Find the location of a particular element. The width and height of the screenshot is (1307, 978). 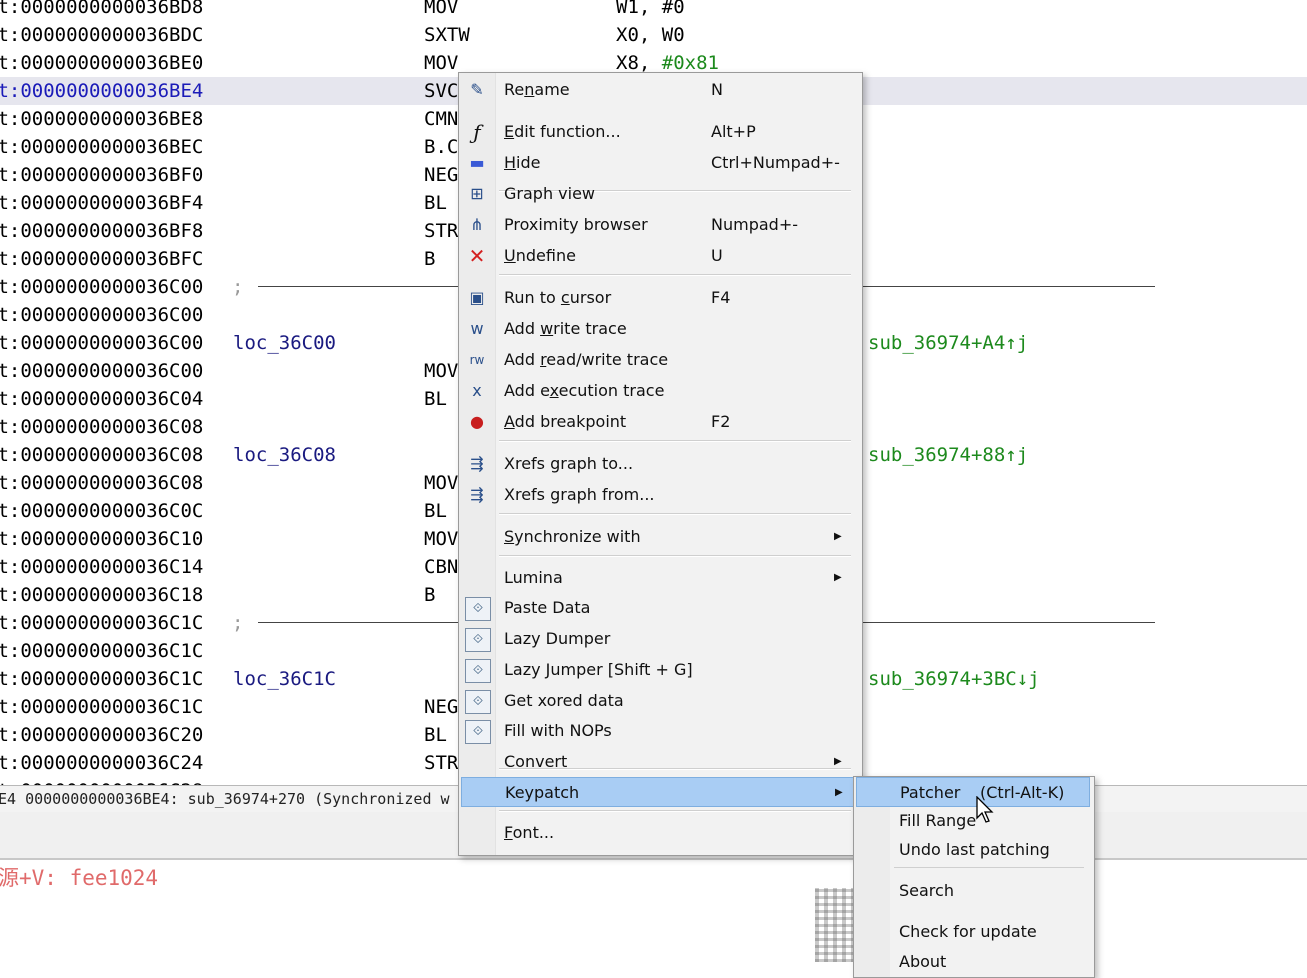

menu-item-label-part: Lumina is located at coordinates (533, 577).